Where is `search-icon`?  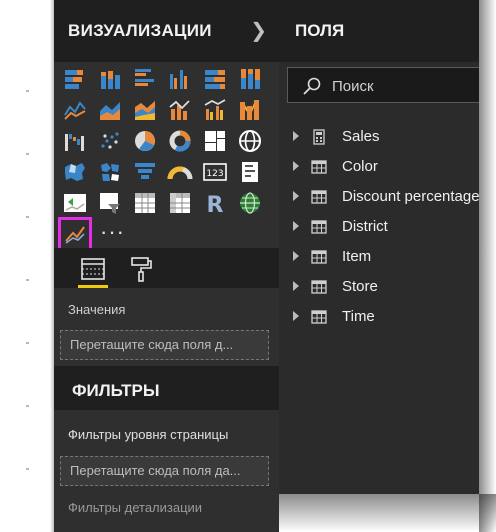 search-icon is located at coordinates (312, 86).